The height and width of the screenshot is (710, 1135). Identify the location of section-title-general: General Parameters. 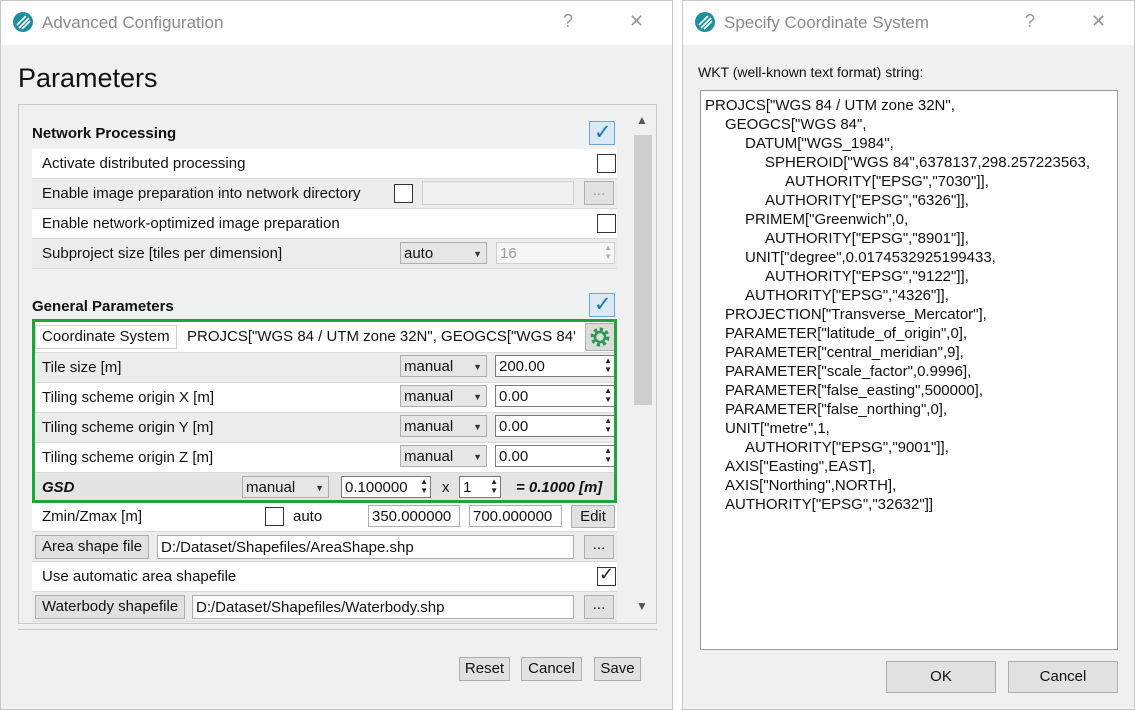
(103, 306).